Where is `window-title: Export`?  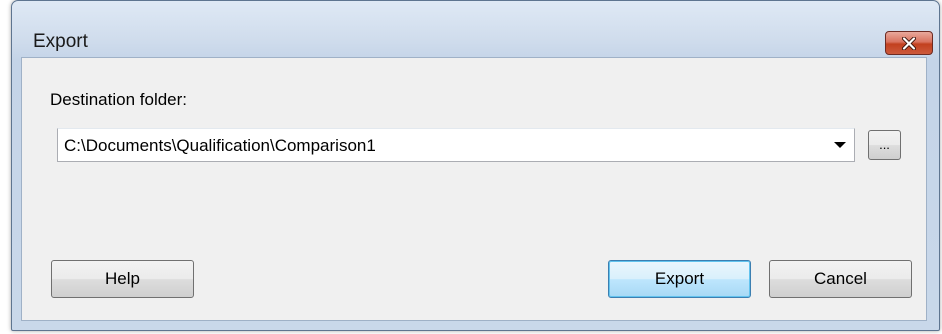 window-title: Export is located at coordinates (60, 41).